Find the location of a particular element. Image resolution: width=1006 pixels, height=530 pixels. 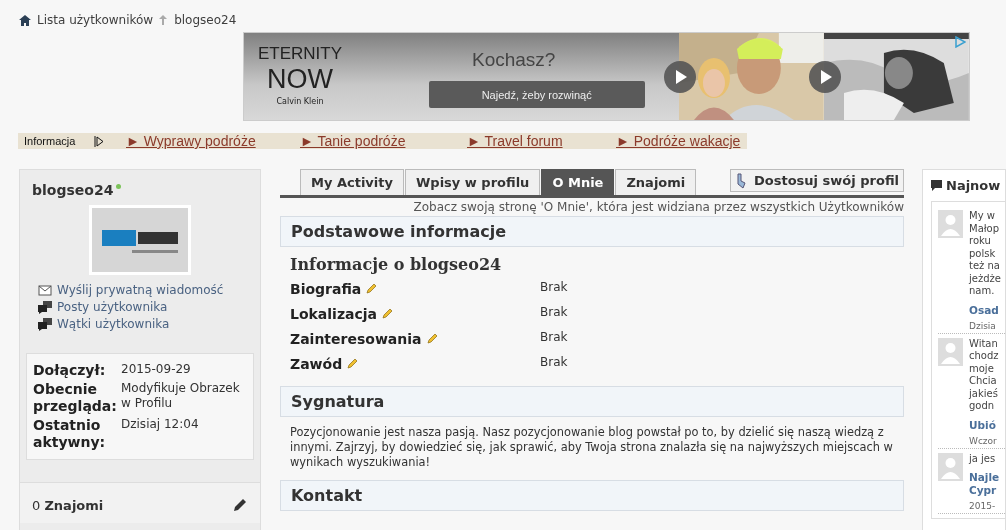

tab: Wpisy w profilu is located at coordinates (473, 182).